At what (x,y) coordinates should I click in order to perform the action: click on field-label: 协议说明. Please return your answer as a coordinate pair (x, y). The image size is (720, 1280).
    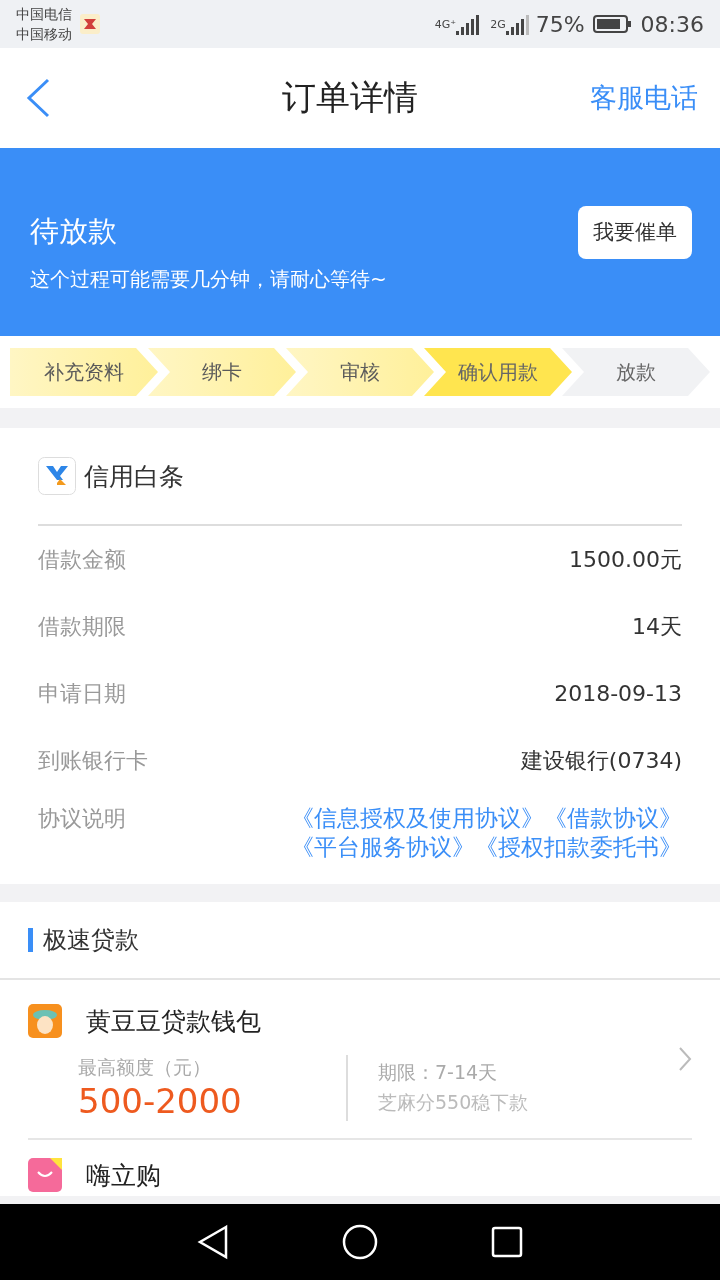
    Looking at the image, I should click on (82, 819).